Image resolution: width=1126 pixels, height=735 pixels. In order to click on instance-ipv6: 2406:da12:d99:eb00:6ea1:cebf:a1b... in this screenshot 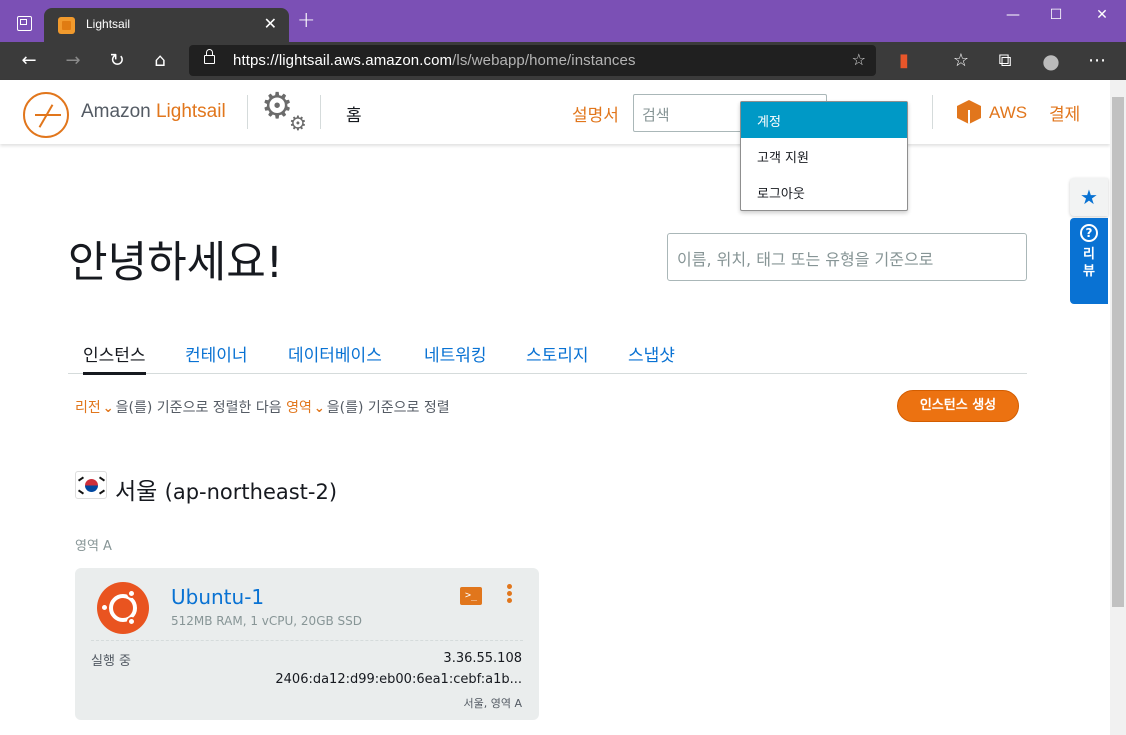, I will do `click(398, 679)`.